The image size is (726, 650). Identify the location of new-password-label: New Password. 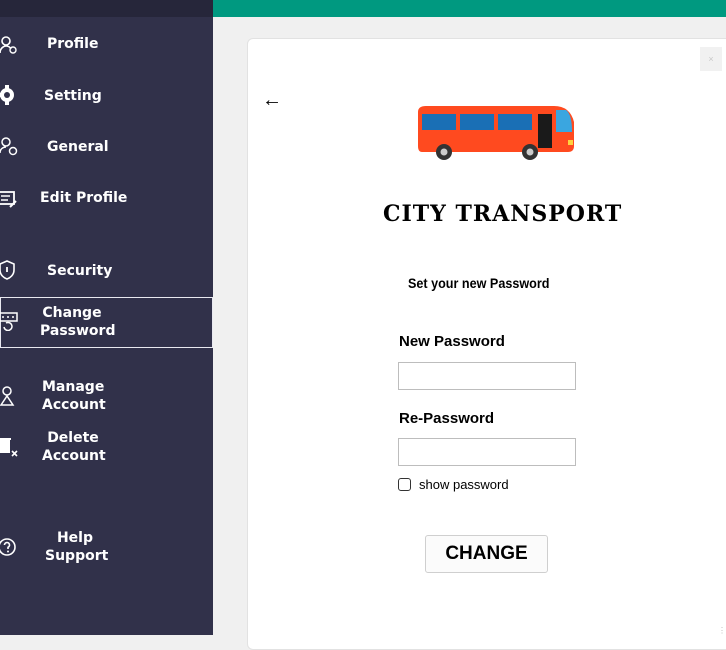
(452, 341).